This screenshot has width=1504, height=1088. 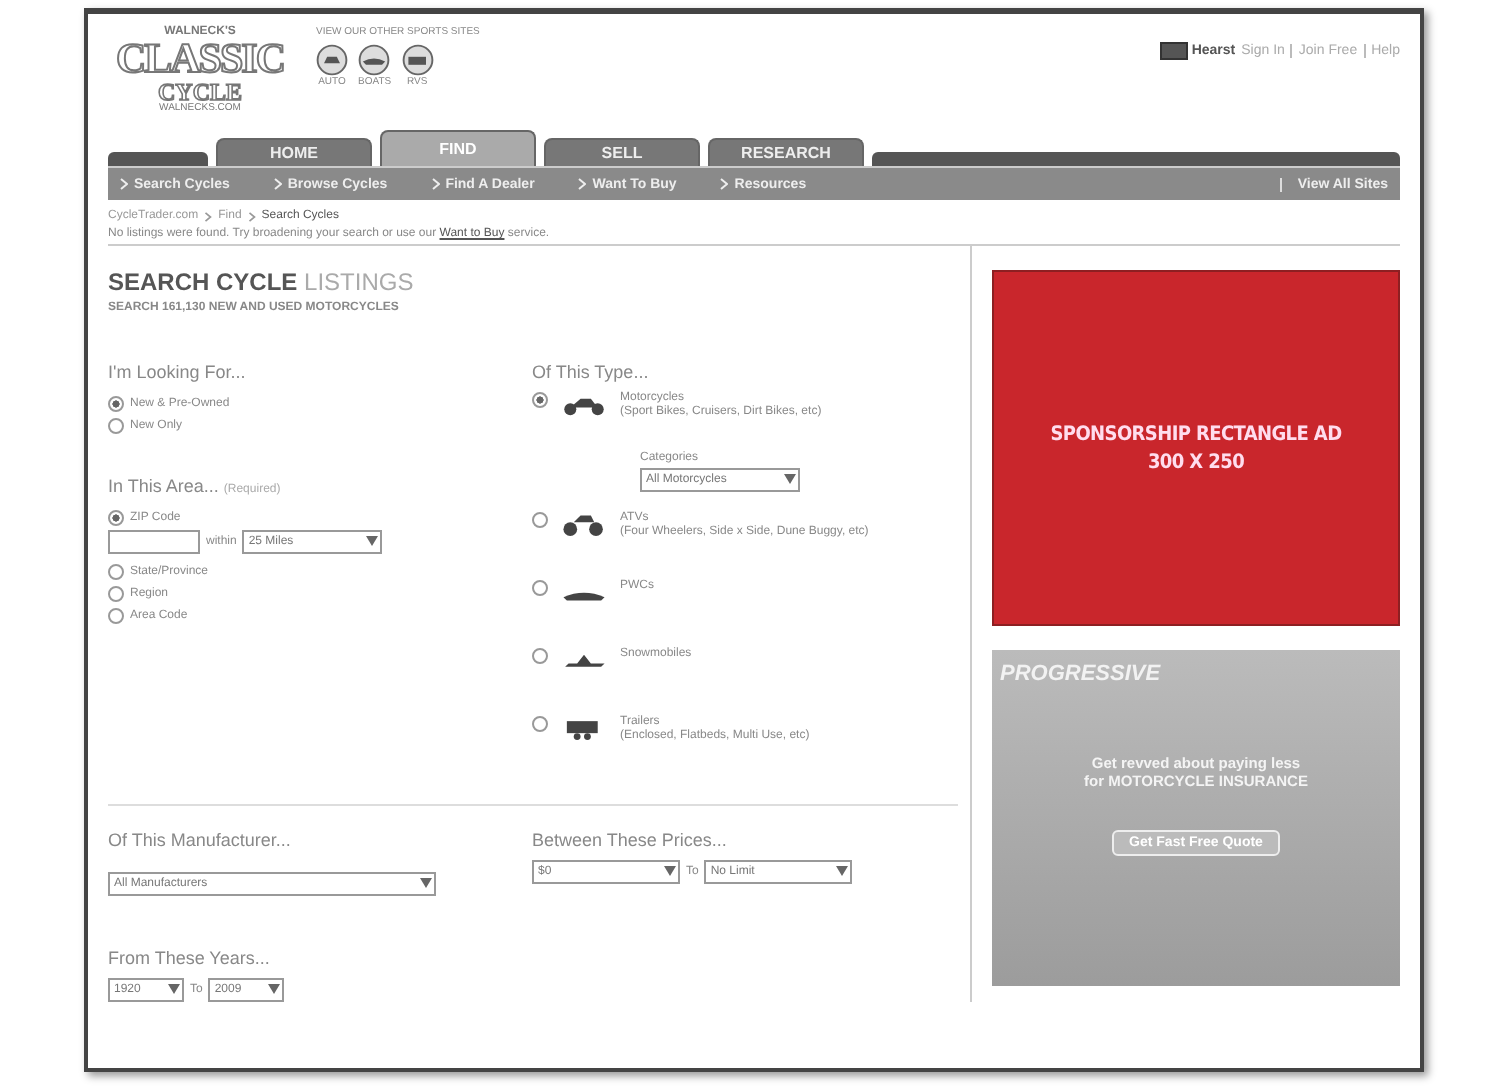 I want to click on badge-icon, so click(x=1173, y=51).